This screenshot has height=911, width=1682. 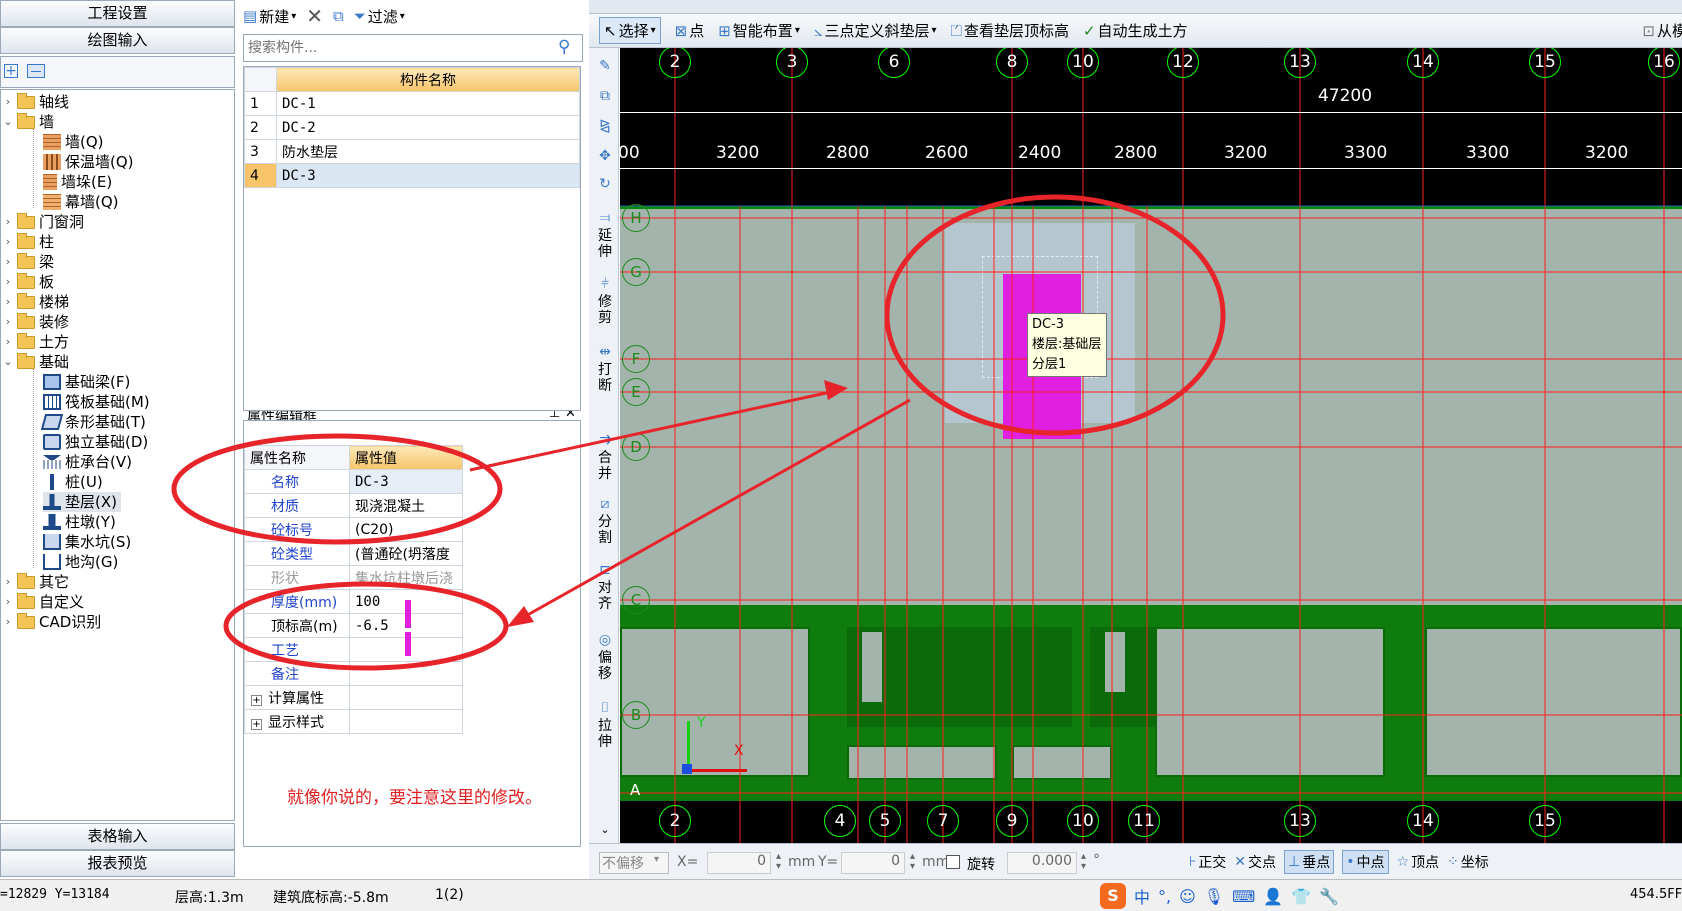 What do you see at coordinates (96, 402) in the screenshot?
I see `tree-item-raft-foundation: 筏板基础(M)` at bounding box center [96, 402].